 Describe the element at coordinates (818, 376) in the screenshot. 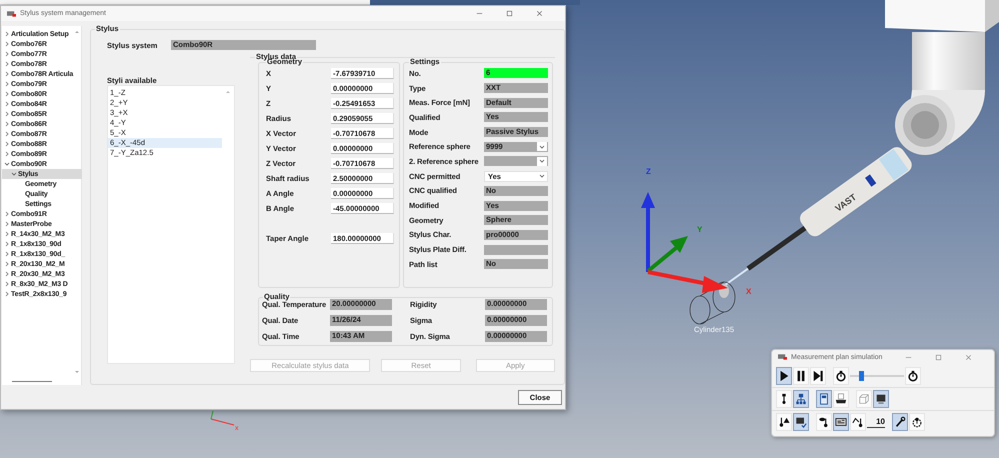

I see `skip-icon` at that location.